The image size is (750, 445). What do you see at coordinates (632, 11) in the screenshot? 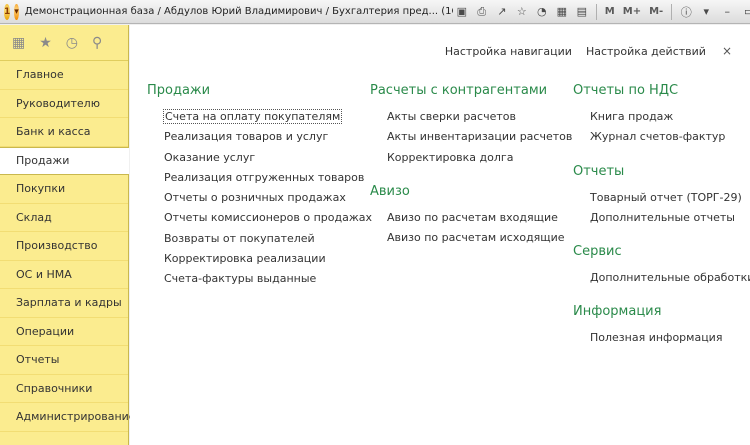
I see `memory-plus-button: M+` at bounding box center [632, 11].